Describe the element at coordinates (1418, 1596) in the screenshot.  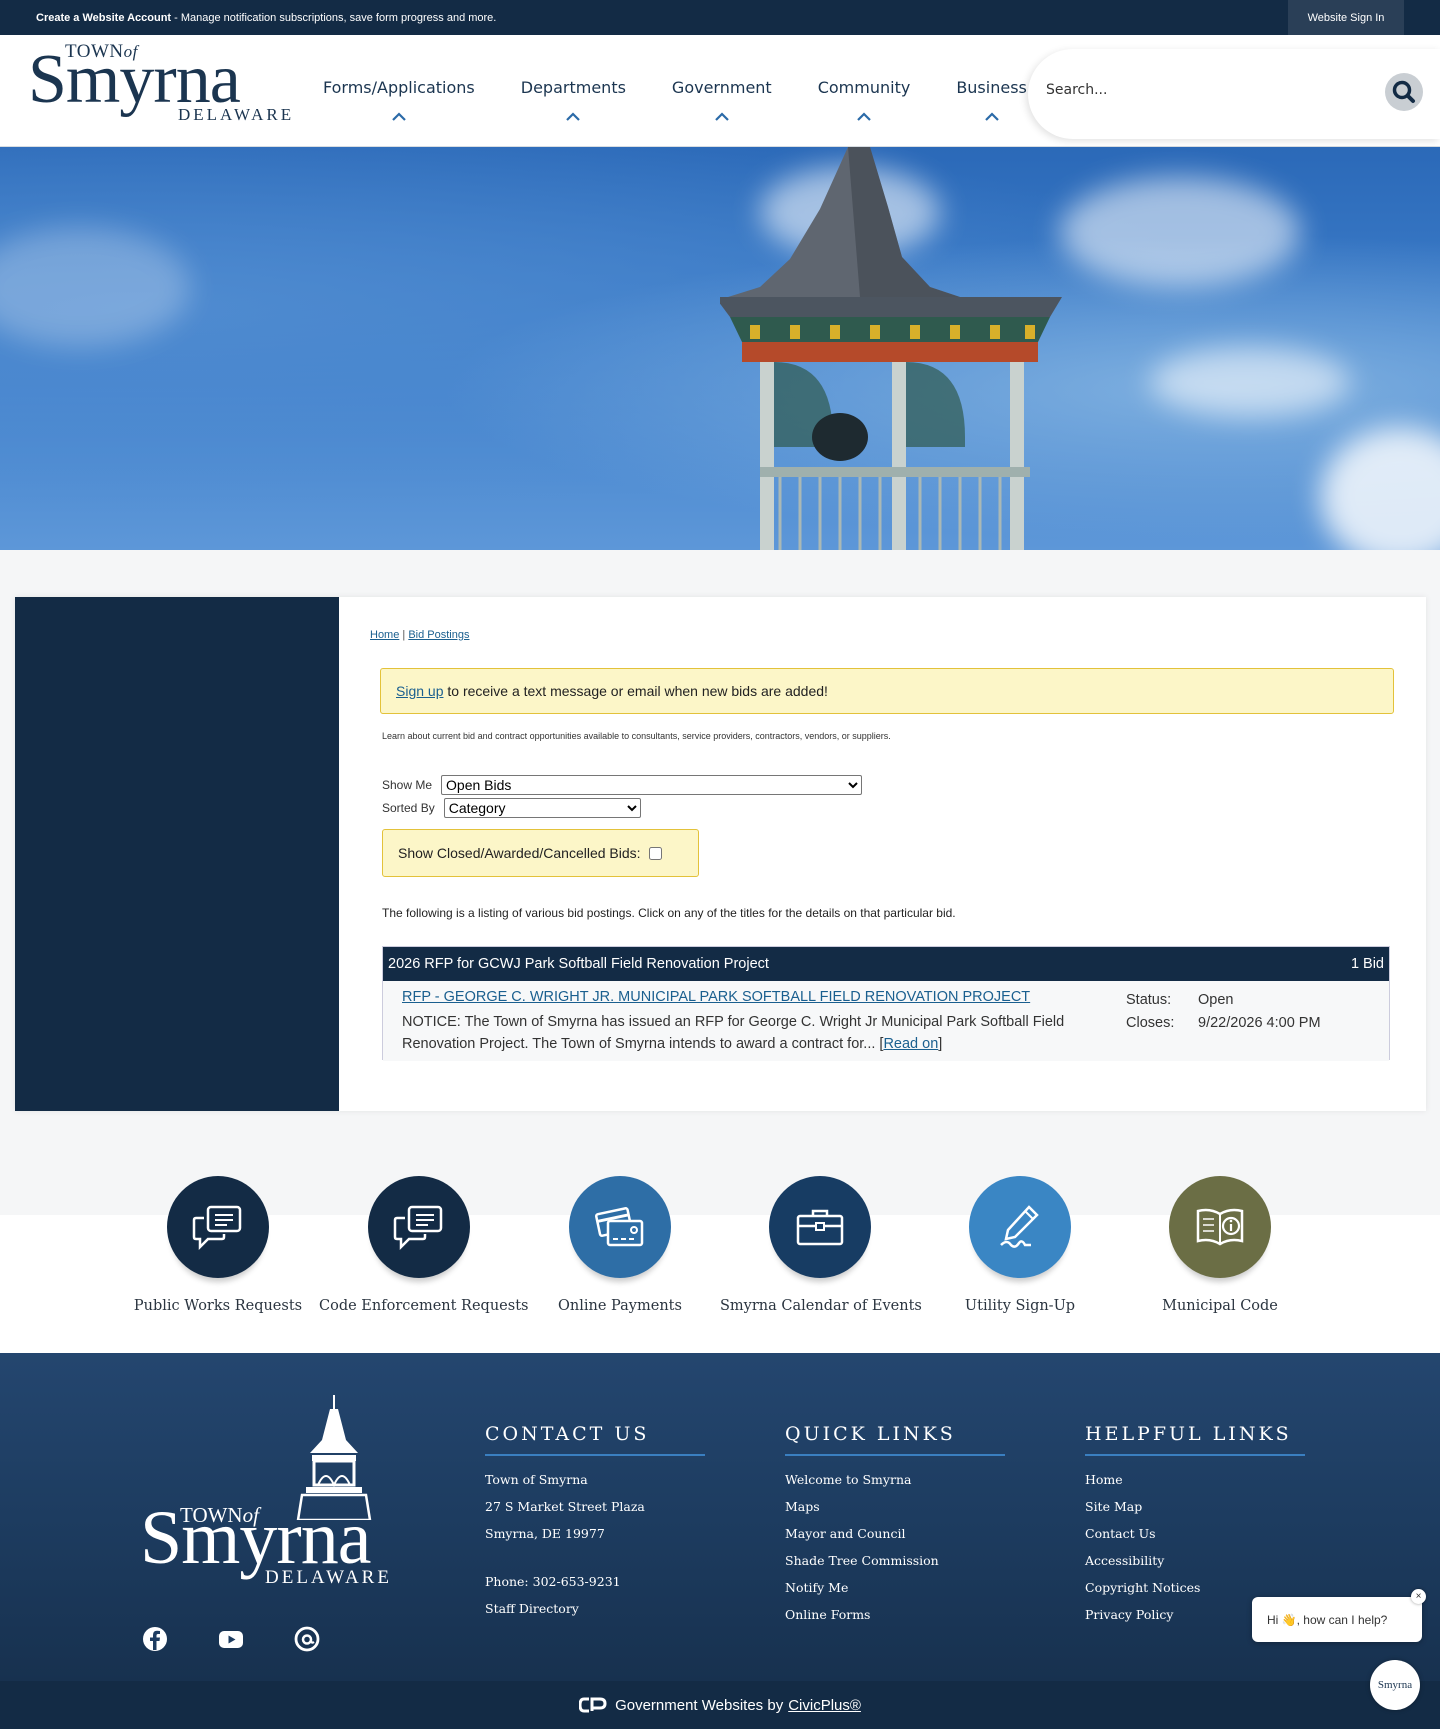
I see `close-icon: ×` at that location.